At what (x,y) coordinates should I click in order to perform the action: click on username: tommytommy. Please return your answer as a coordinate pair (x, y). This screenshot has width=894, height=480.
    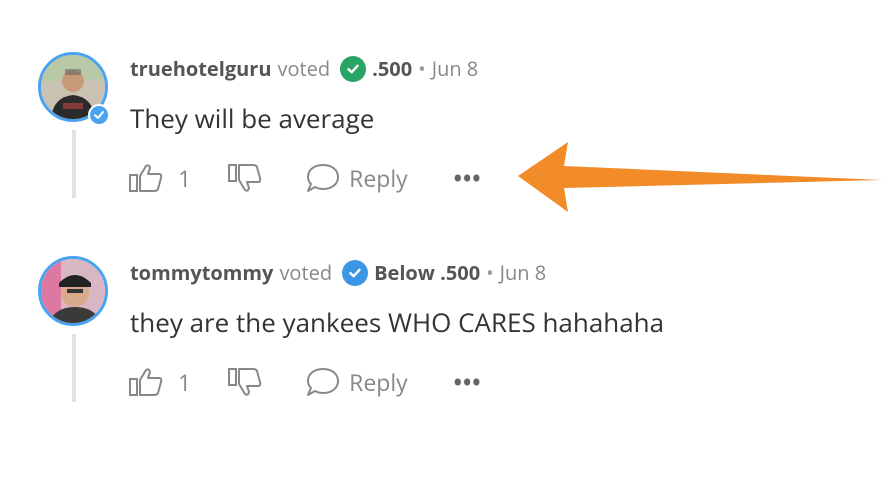
    Looking at the image, I should click on (201, 273).